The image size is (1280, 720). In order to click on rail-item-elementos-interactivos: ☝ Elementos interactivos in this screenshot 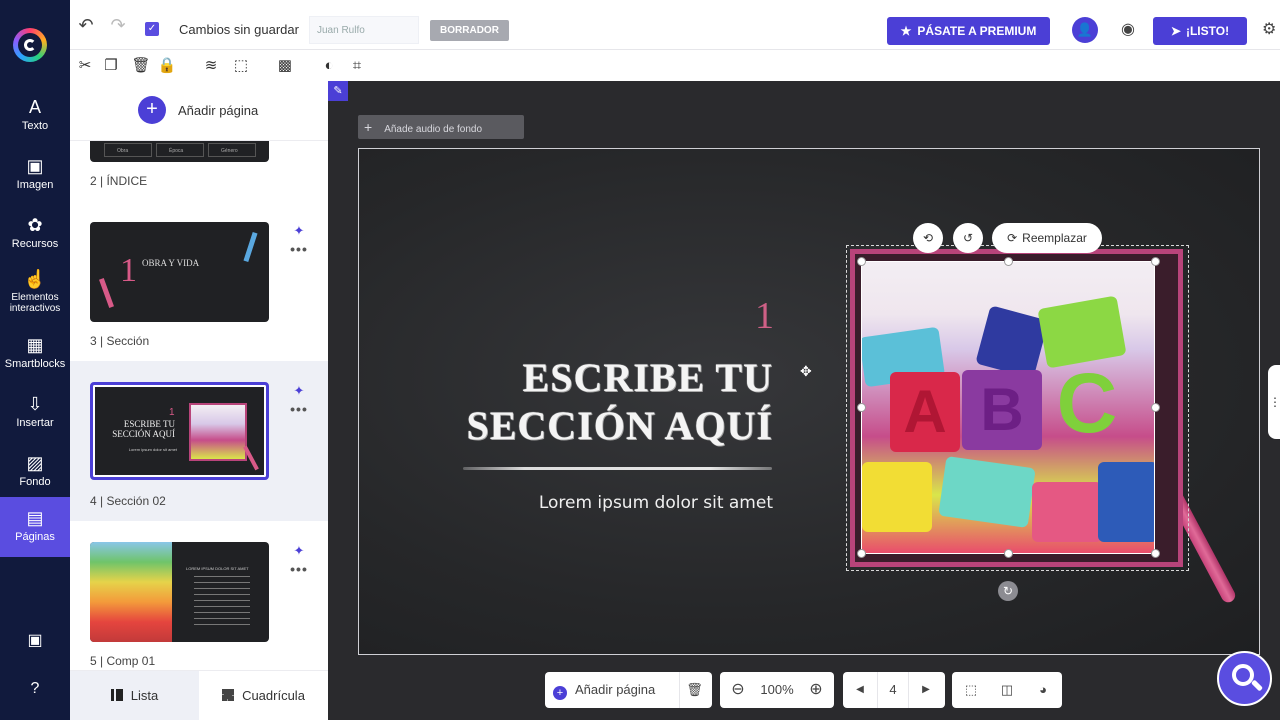, I will do `click(35, 293)`.